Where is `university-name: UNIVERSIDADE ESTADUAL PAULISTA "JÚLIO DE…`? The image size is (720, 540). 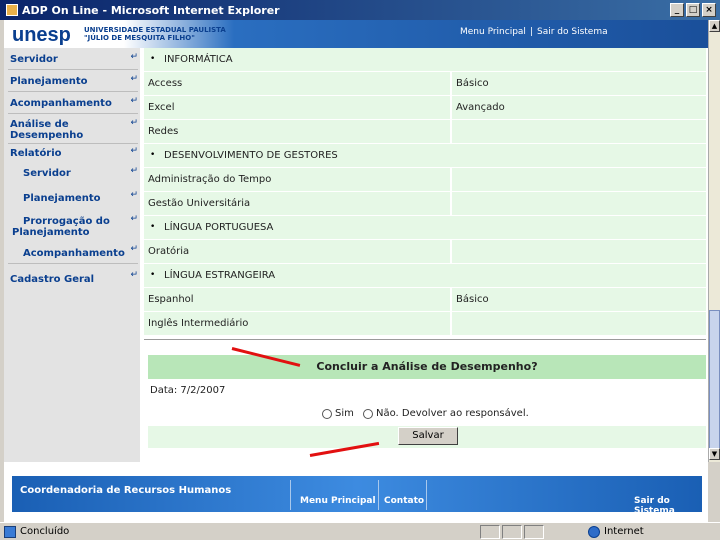 university-name: UNIVERSIDADE ESTADUAL PAULISTA "JÚLIO DE… is located at coordinates (155, 34).